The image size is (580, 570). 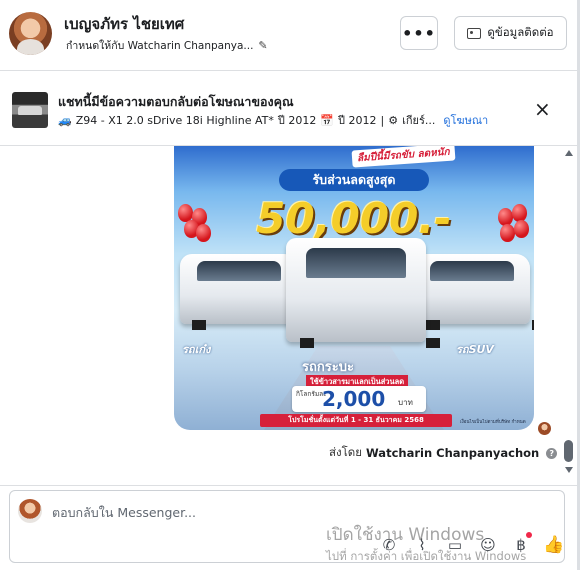 I want to click on emoji-icon: ☺, so click(x=488, y=545).